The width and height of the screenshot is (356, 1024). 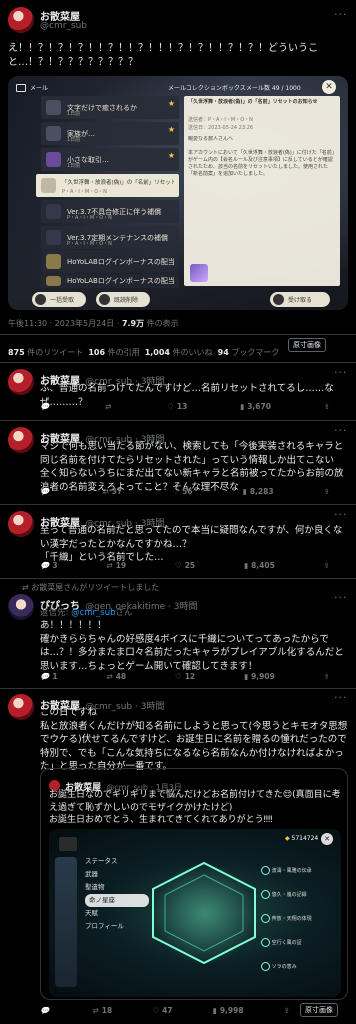 I want to click on like-button: ♡ 13, so click(x=177, y=406).